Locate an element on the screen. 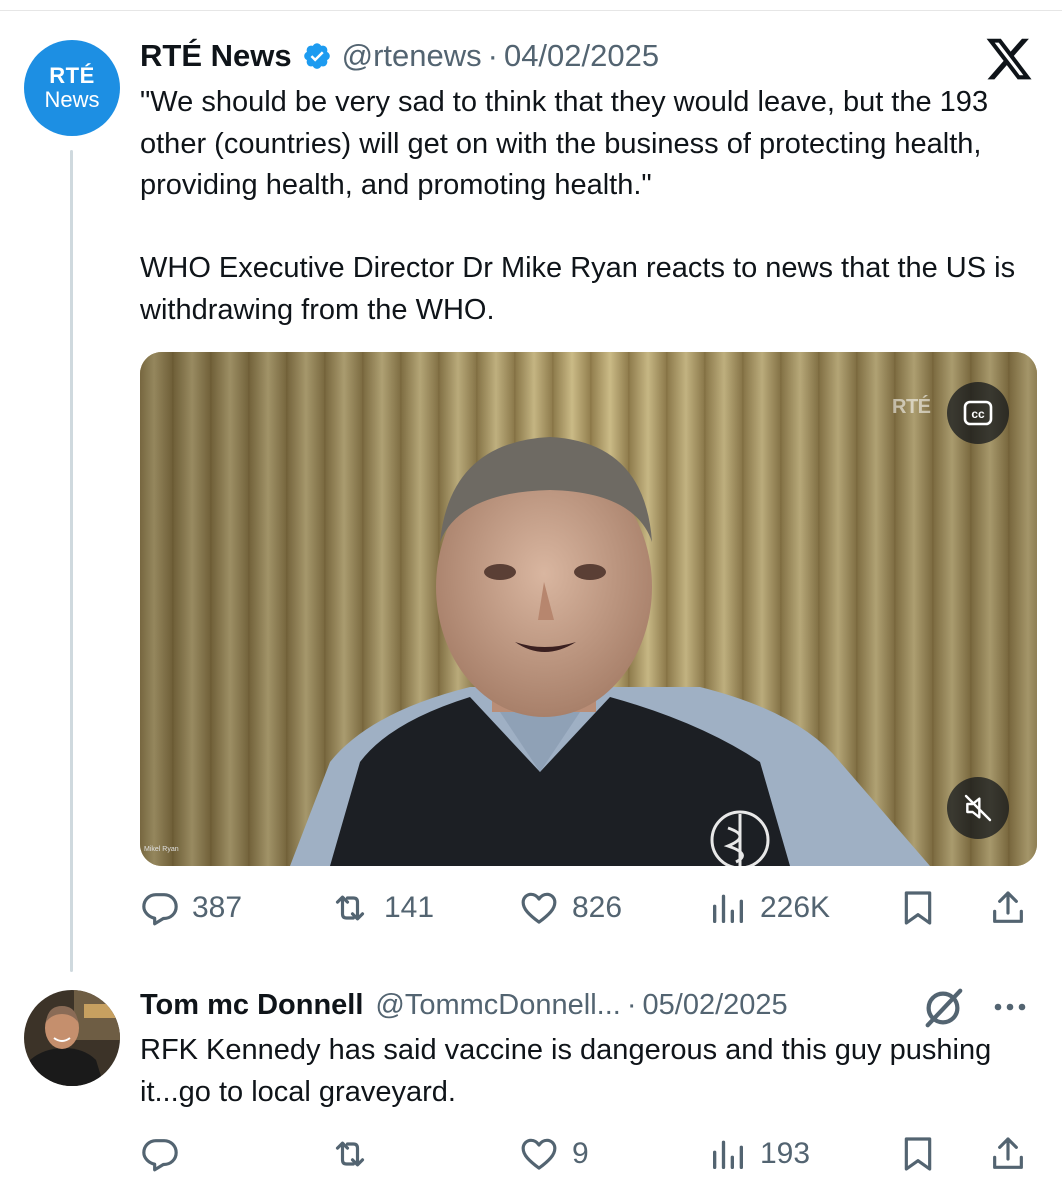  reply-author-photo is located at coordinates (72, 1038).